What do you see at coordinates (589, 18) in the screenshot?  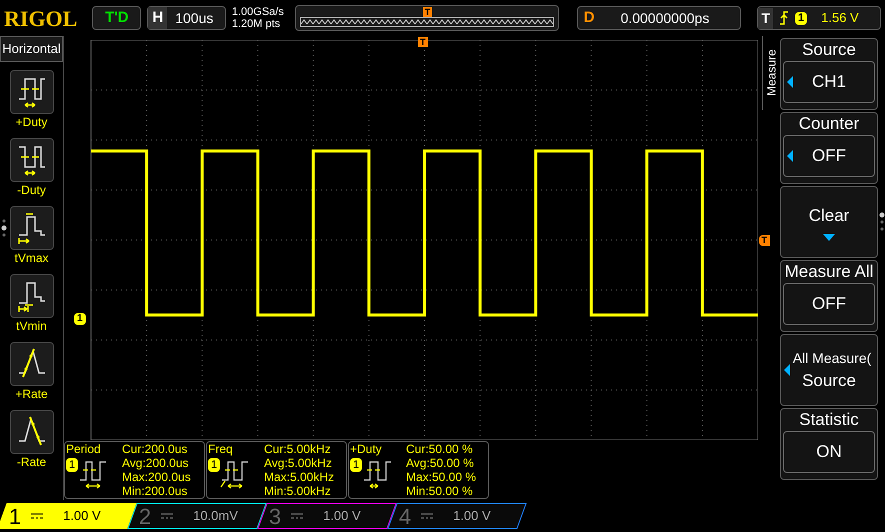 I see `delay-label: D` at bounding box center [589, 18].